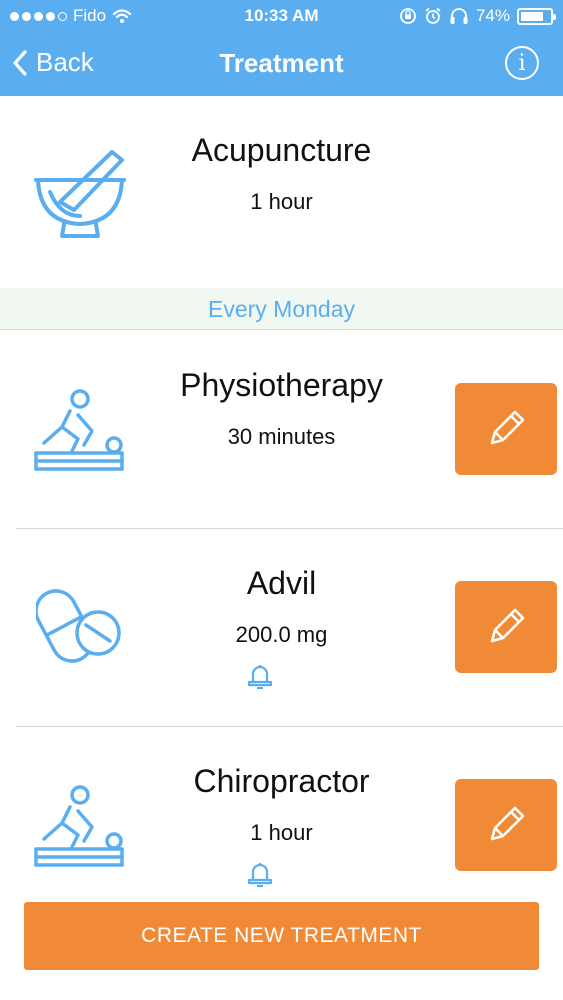  What do you see at coordinates (536, 16) in the screenshot?
I see `battery-icon` at bounding box center [536, 16].